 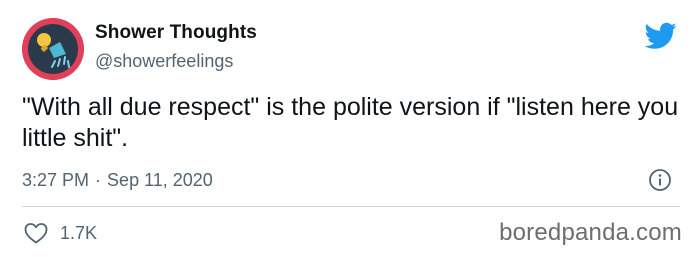 What do you see at coordinates (176, 33) in the screenshot?
I see `display-name: Shower Thoughts` at bounding box center [176, 33].